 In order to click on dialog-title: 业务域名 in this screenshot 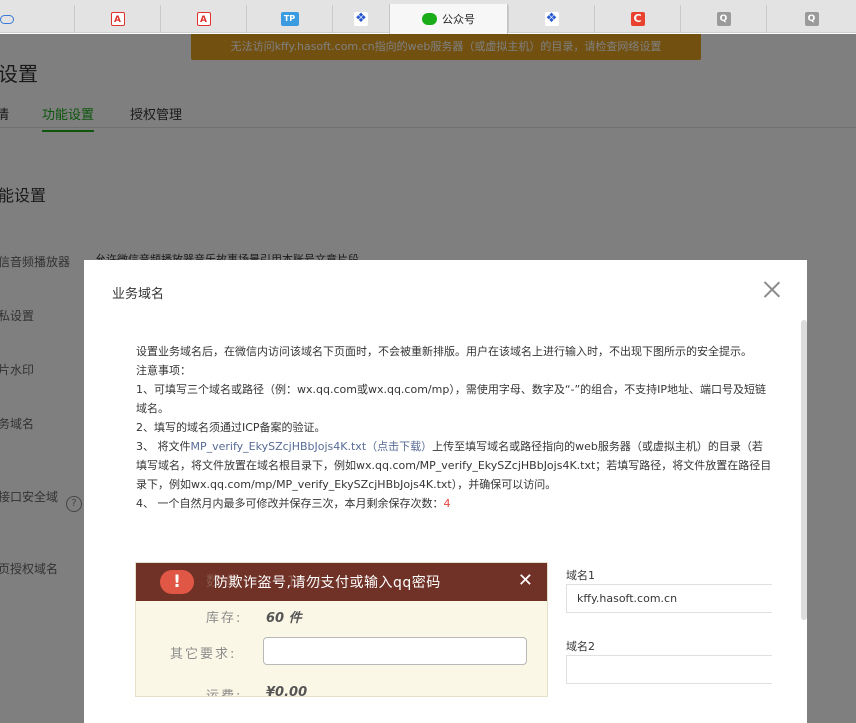, I will do `click(138, 294)`.